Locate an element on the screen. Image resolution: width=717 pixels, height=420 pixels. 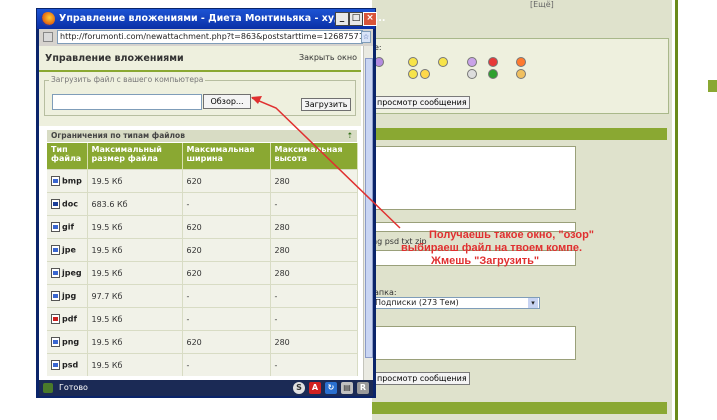
annotation-line-2: выбираеш файл на твоем компе. is located at coordinates (492, 248).